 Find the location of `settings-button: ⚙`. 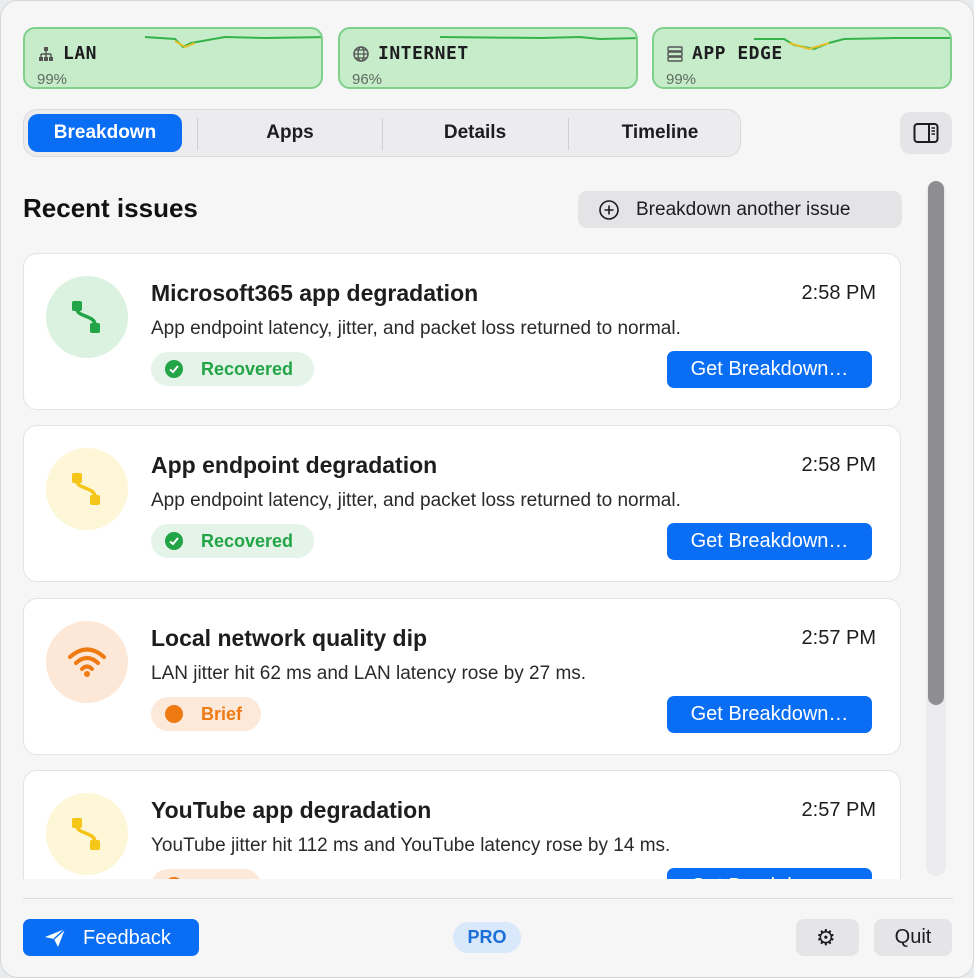

settings-button: ⚙ is located at coordinates (827, 937).